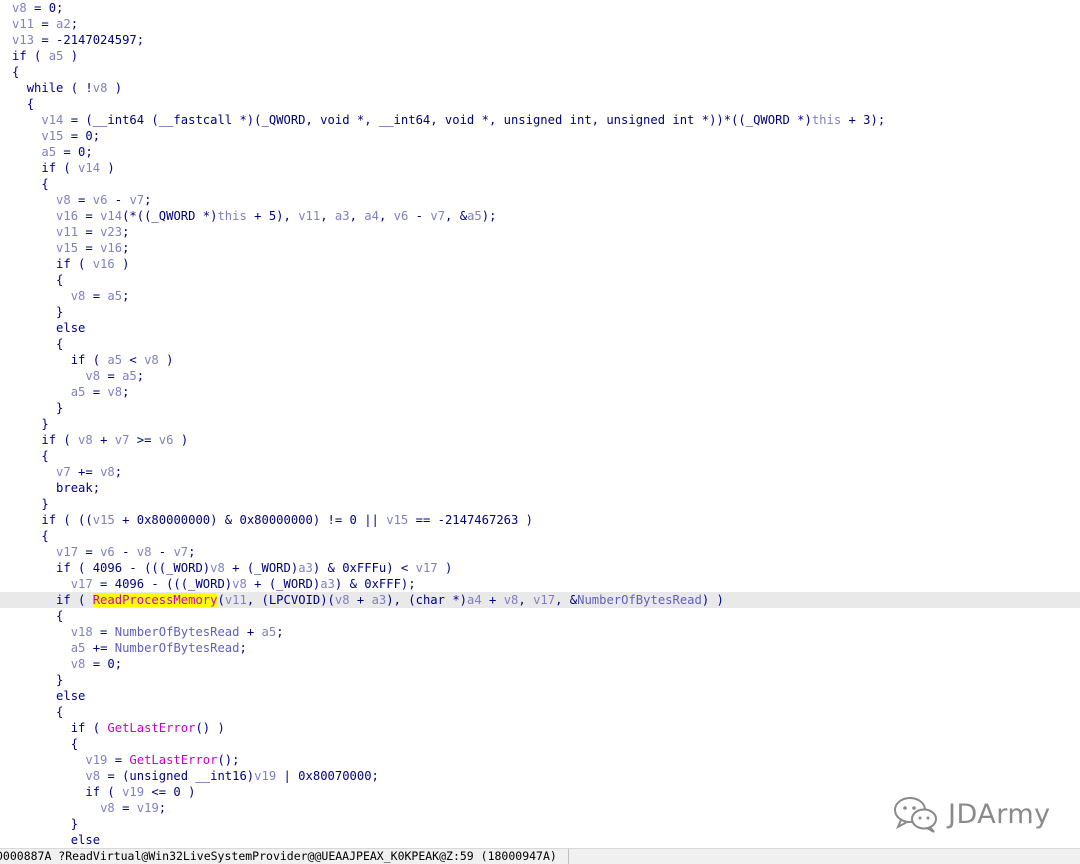  I want to click on code-token: = 4096 - (((_WORD), so click(162, 584).